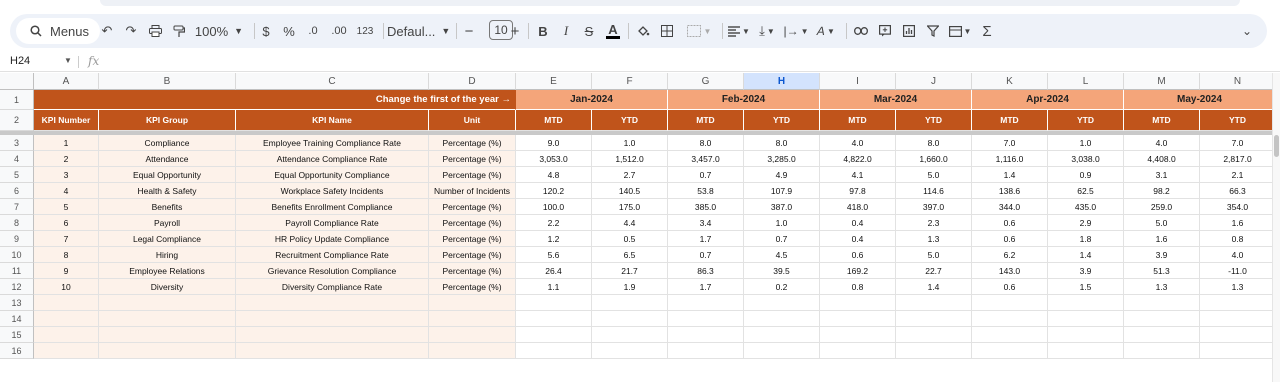 Image resolution: width=1280 pixels, height=382 pixels. Describe the element at coordinates (1238, 159) in the screenshot. I see `table-cell: 2,817.0` at that location.